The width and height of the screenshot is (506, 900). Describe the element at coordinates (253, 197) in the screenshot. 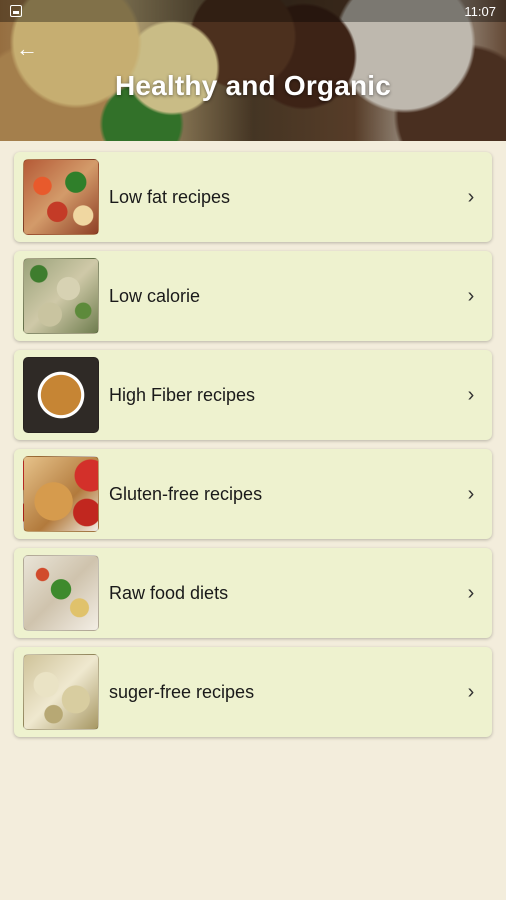

I see `list-item-low-fat: Low fat recipes ›` at that location.